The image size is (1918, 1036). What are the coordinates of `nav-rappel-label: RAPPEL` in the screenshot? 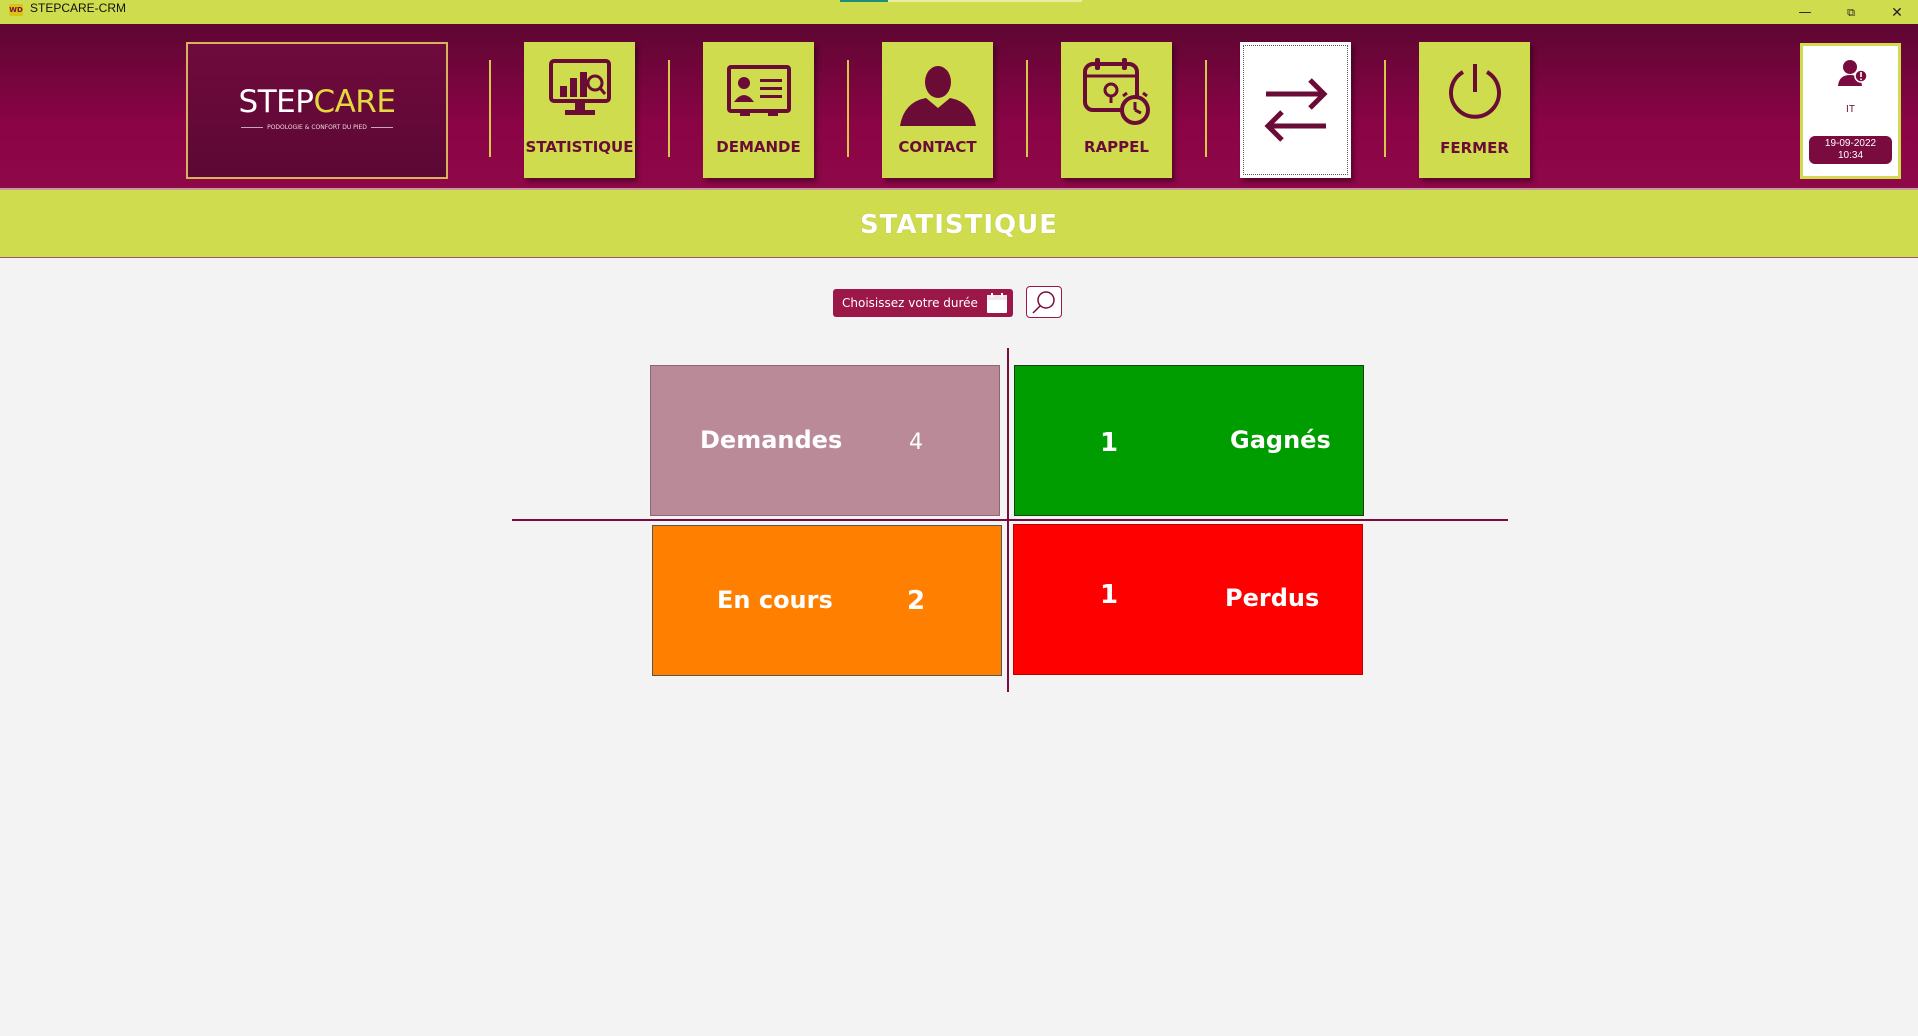 It's located at (1116, 147).